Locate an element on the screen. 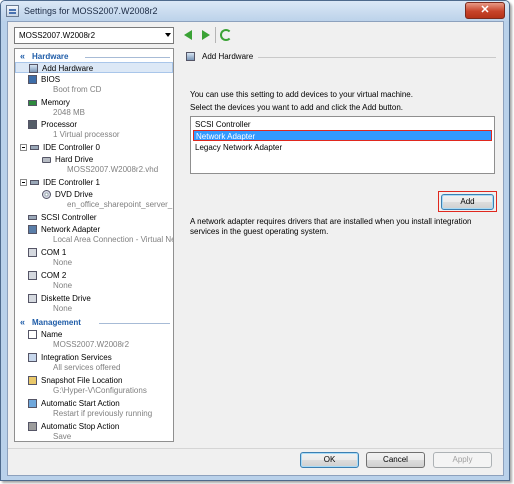 Image resolution: width=514 pixels, height=484 pixels. device-option-network-adapter: Network Adapter is located at coordinates (342, 135).